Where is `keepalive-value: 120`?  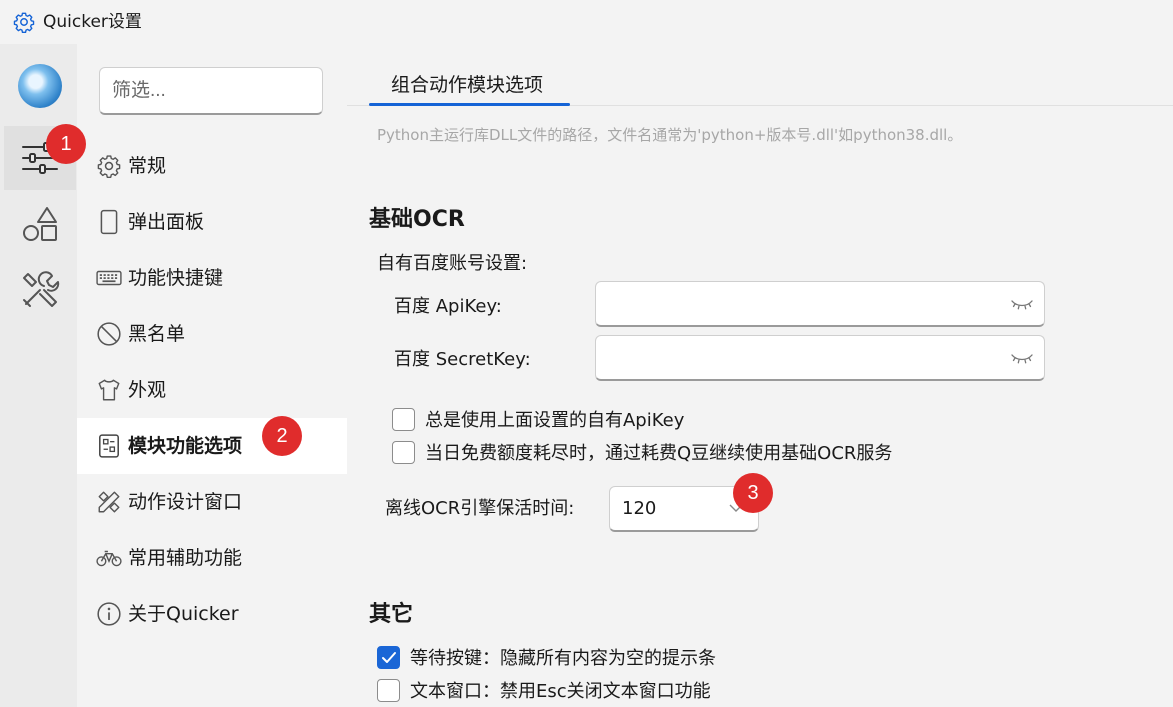
keepalive-value: 120 is located at coordinates (639, 508).